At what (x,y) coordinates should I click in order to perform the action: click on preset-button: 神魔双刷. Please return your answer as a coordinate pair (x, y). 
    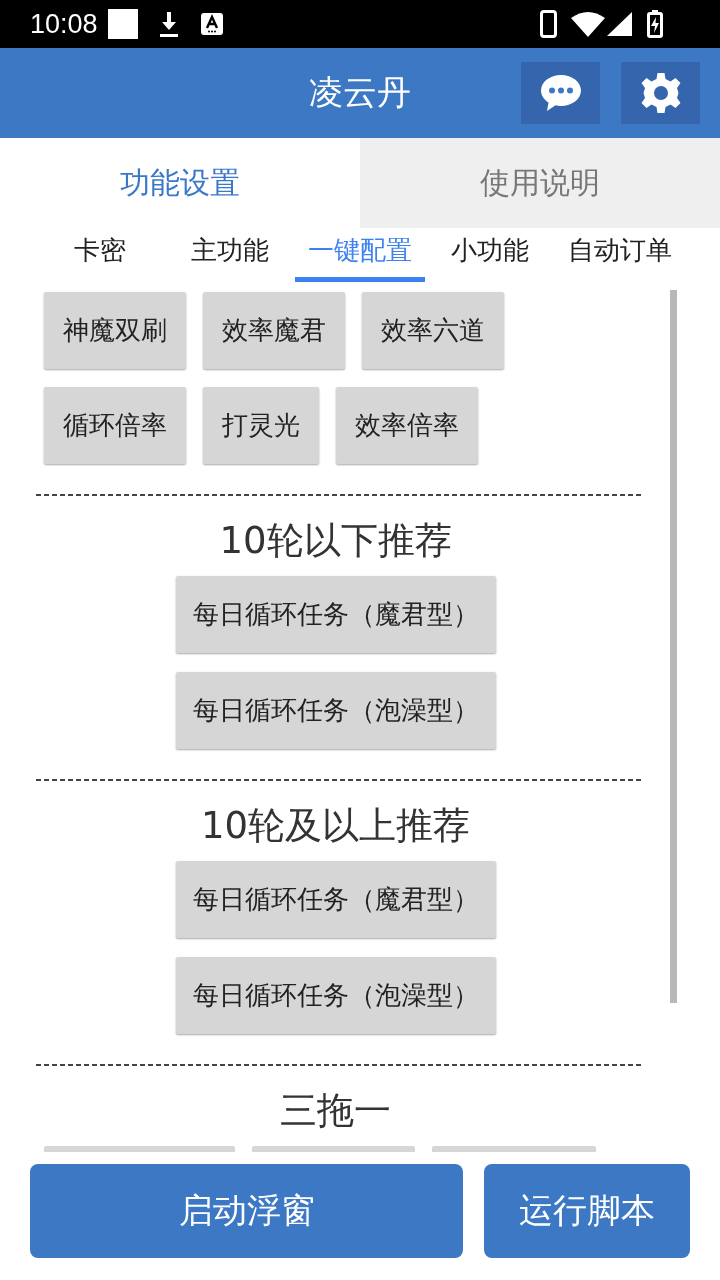
    Looking at the image, I should click on (115, 330).